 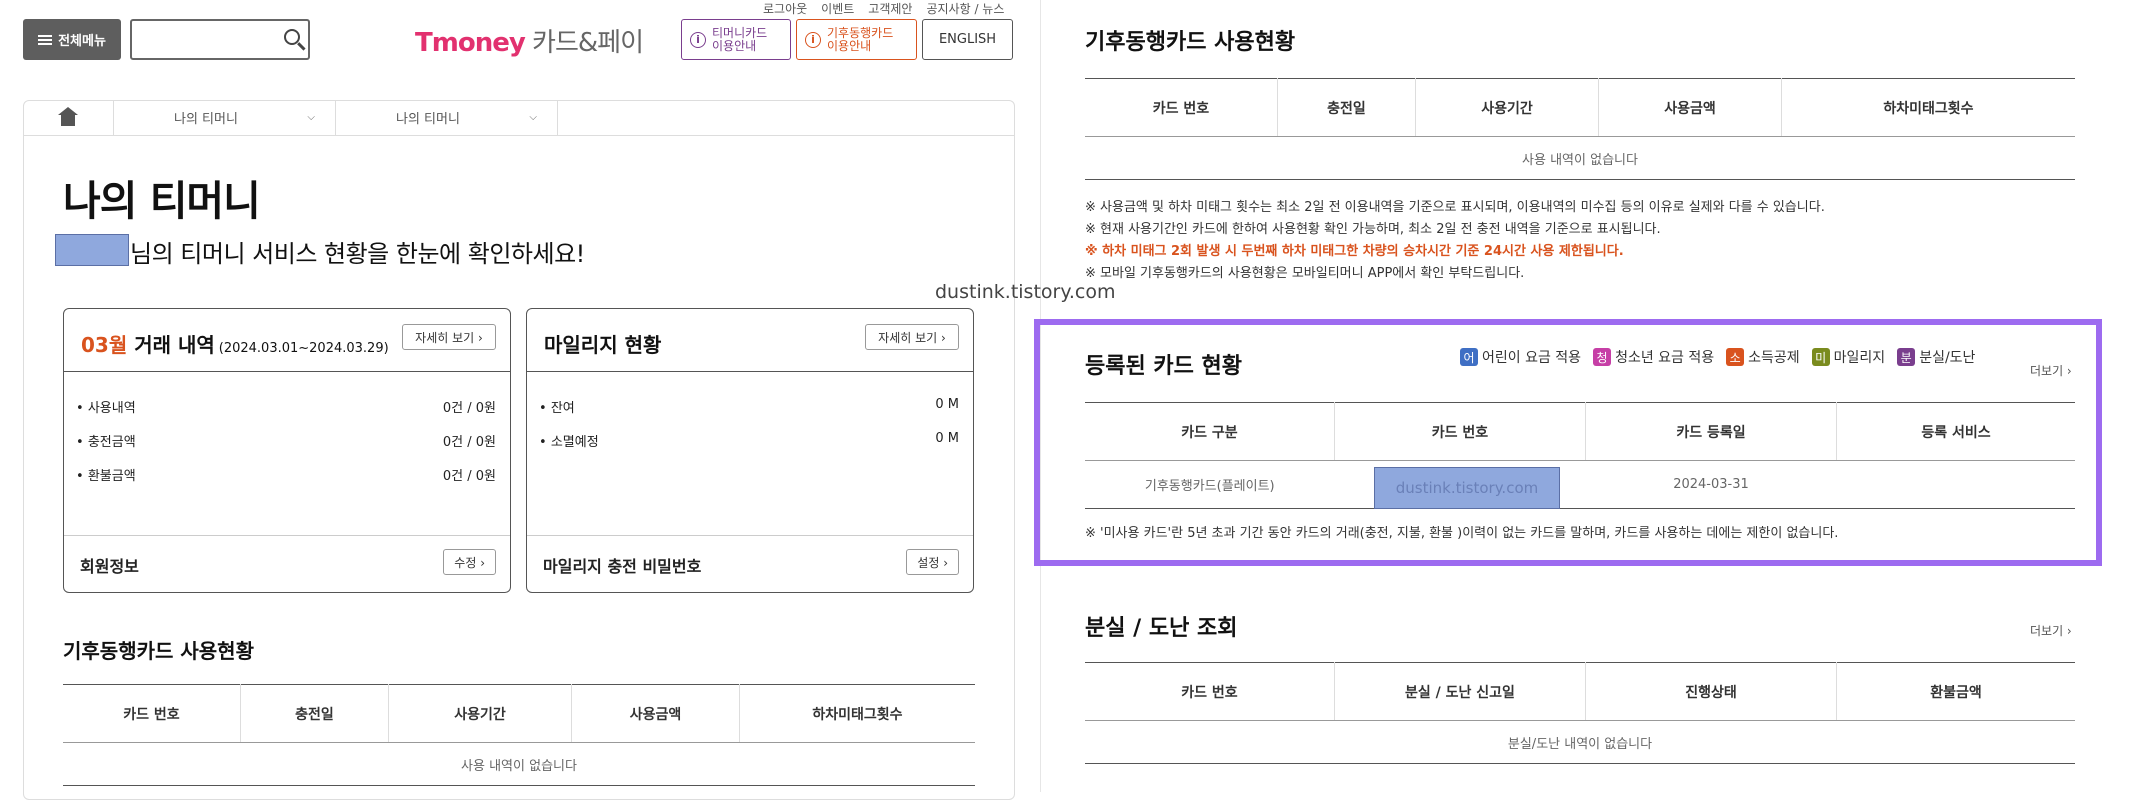 What do you see at coordinates (603, 345) in the screenshot?
I see `mileage-title: 마일리지 현황` at bounding box center [603, 345].